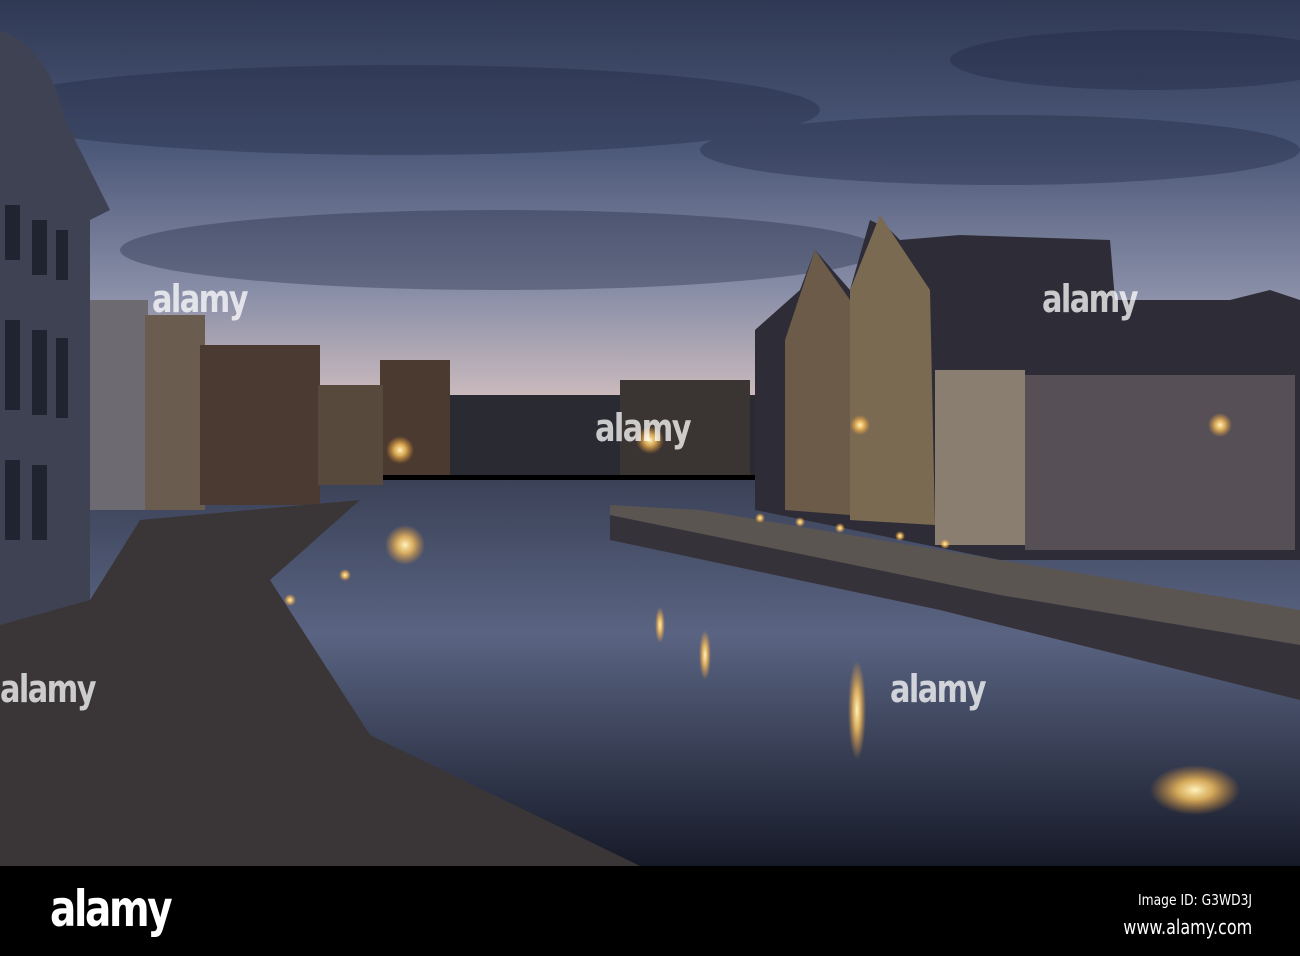 The image size is (1300, 956). What do you see at coordinates (650, 911) in the screenshot?
I see `footer-bar: alamy Image ID: G3WD3J www.alamy.com` at bounding box center [650, 911].